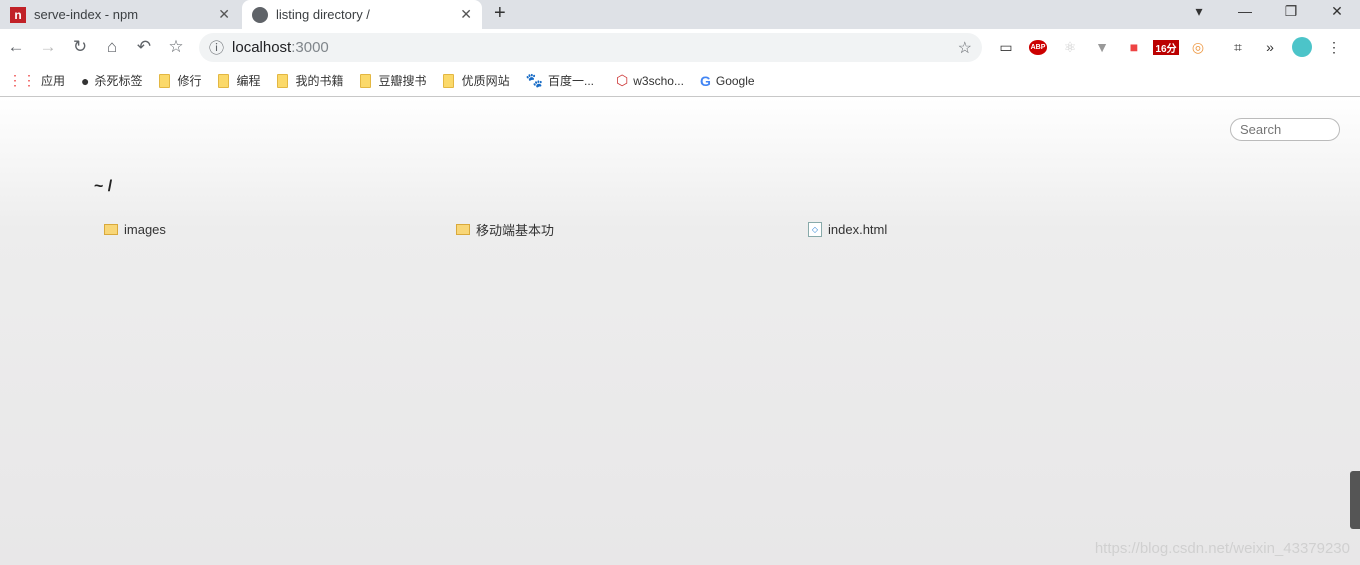 The image size is (1360, 565). I want to click on tab-listing-directory: listing directory / ✕, so click(362, 14).